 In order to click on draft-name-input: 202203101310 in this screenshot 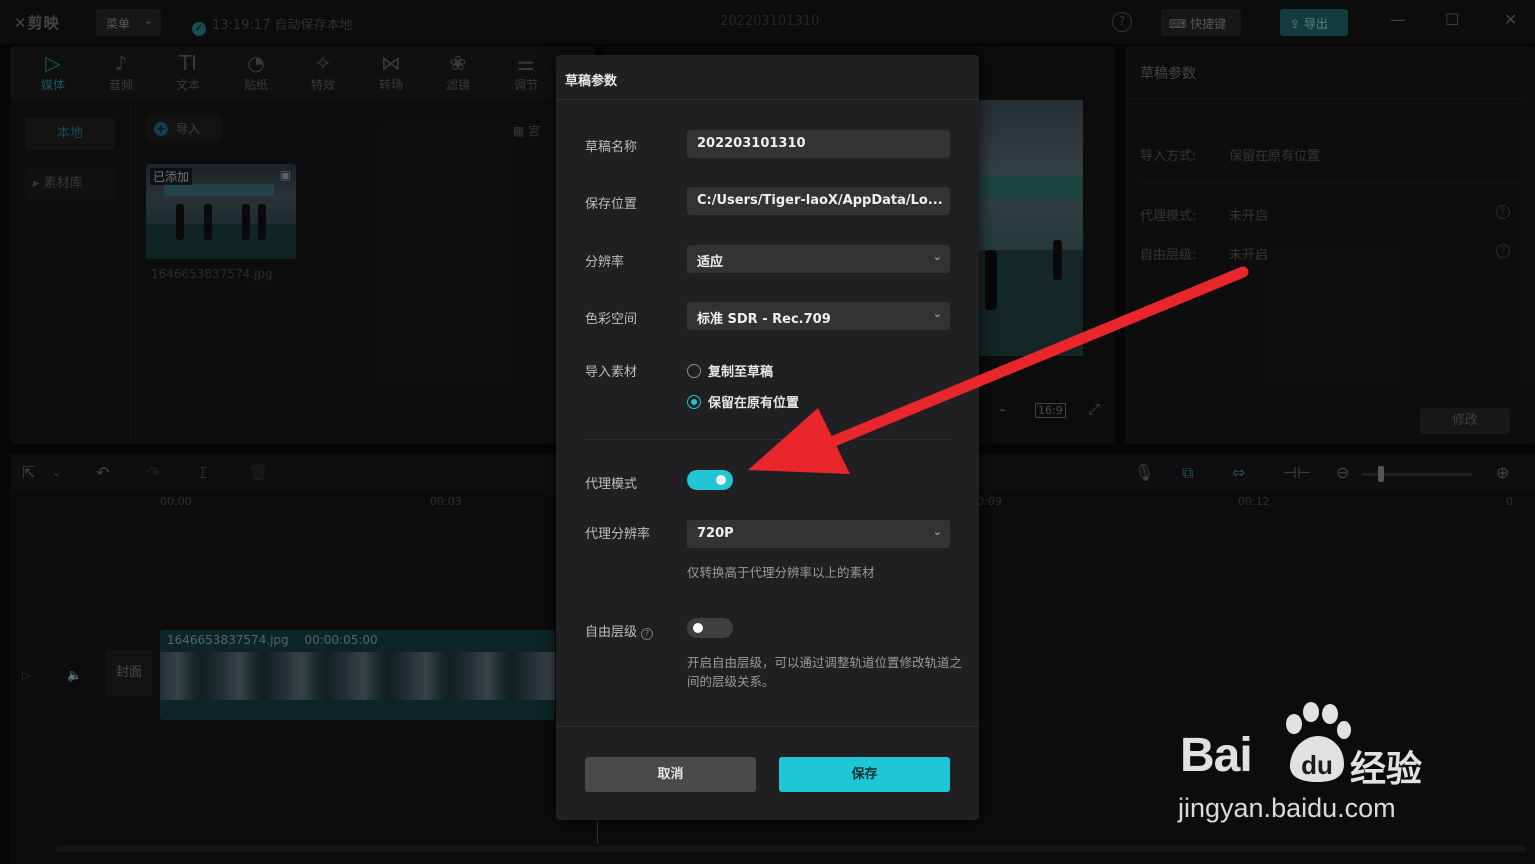, I will do `click(818, 144)`.